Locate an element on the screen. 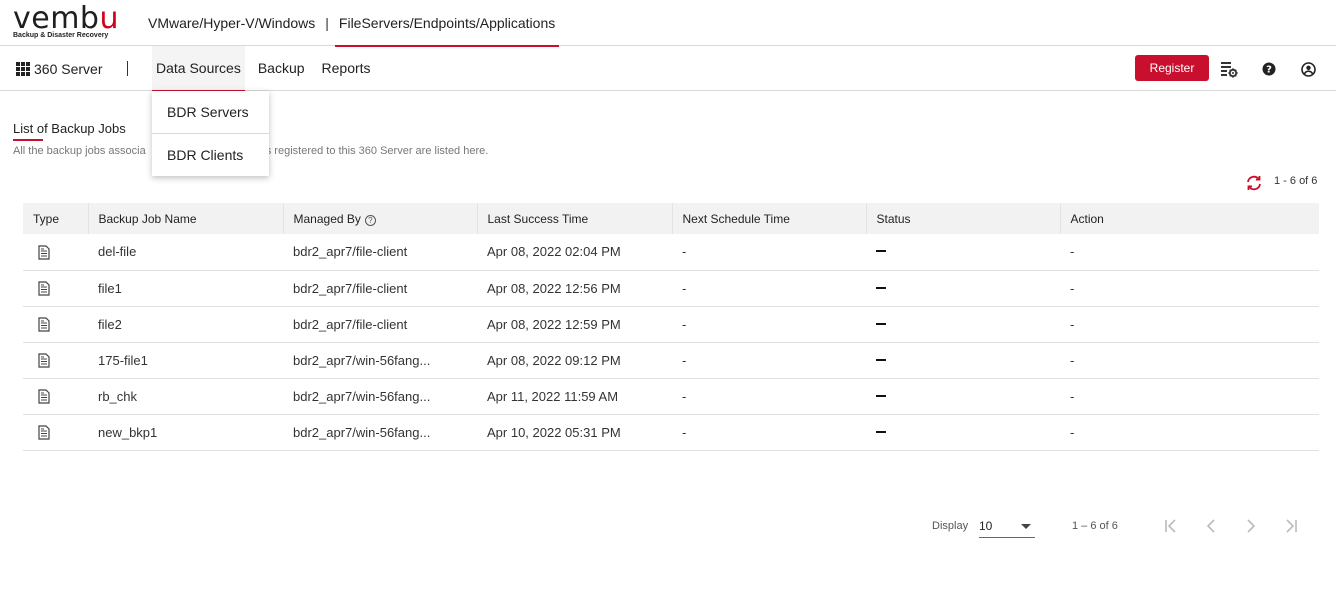 This screenshot has height=601, width=1336. col-status: Status is located at coordinates (963, 218).